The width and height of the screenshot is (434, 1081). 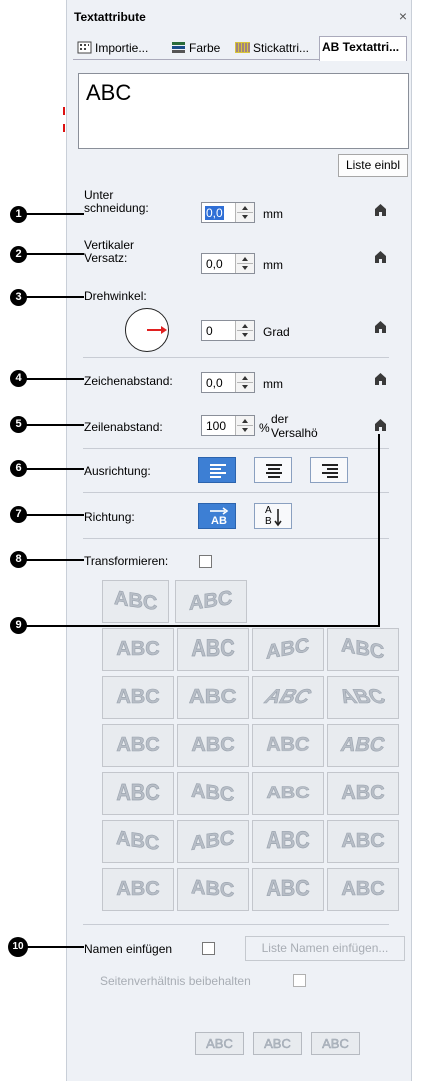 What do you see at coordinates (278, 518) in the screenshot?
I see `vertical-direction-icon` at bounding box center [278, 518].